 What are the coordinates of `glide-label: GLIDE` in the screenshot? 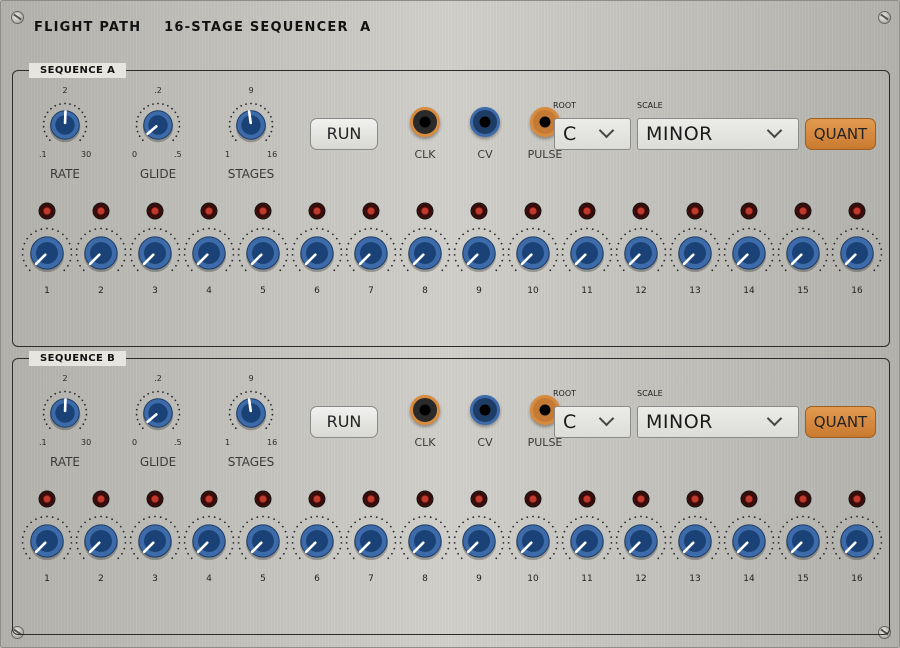 It's located at (158, 462).